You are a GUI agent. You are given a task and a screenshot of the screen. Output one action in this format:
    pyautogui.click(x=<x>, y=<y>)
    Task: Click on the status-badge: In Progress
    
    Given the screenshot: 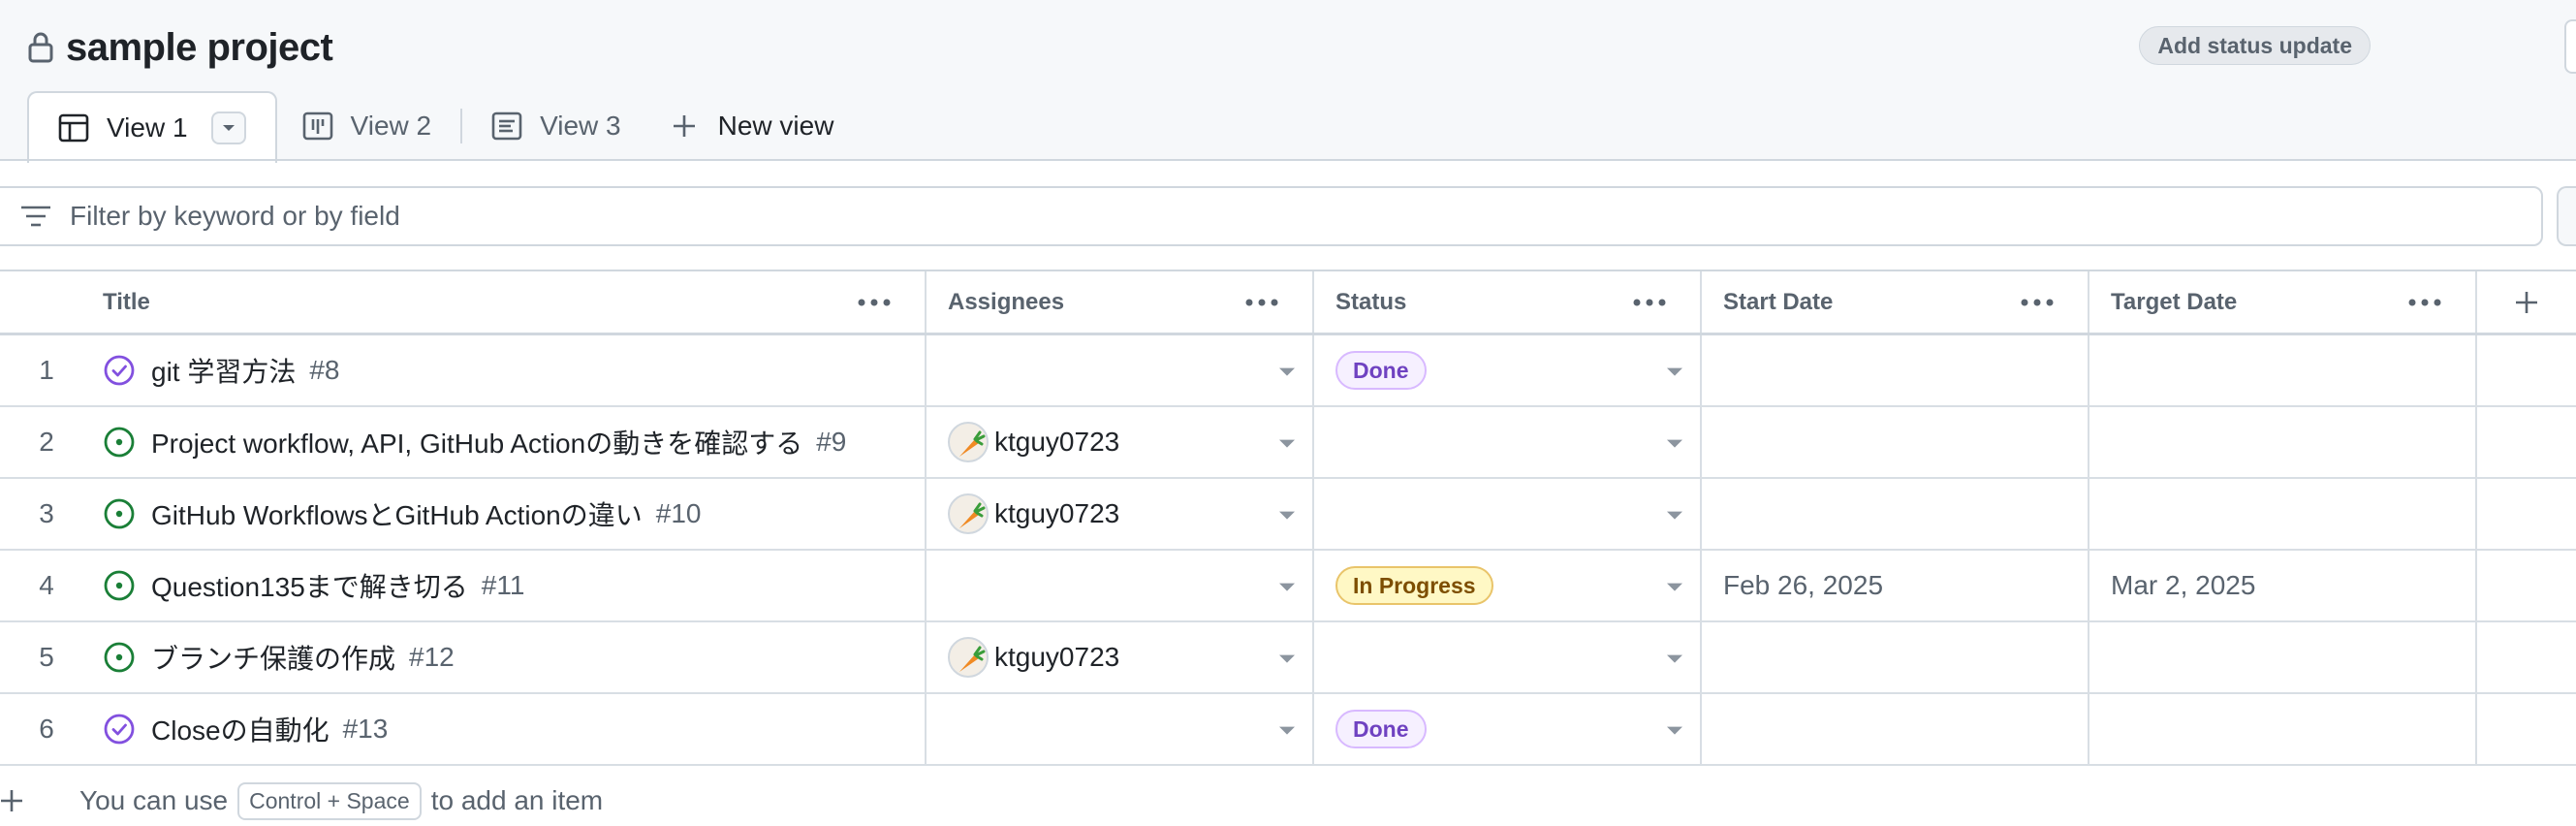 What is the action you would take?
    pyautogui.click(x=1414, y=586)
    